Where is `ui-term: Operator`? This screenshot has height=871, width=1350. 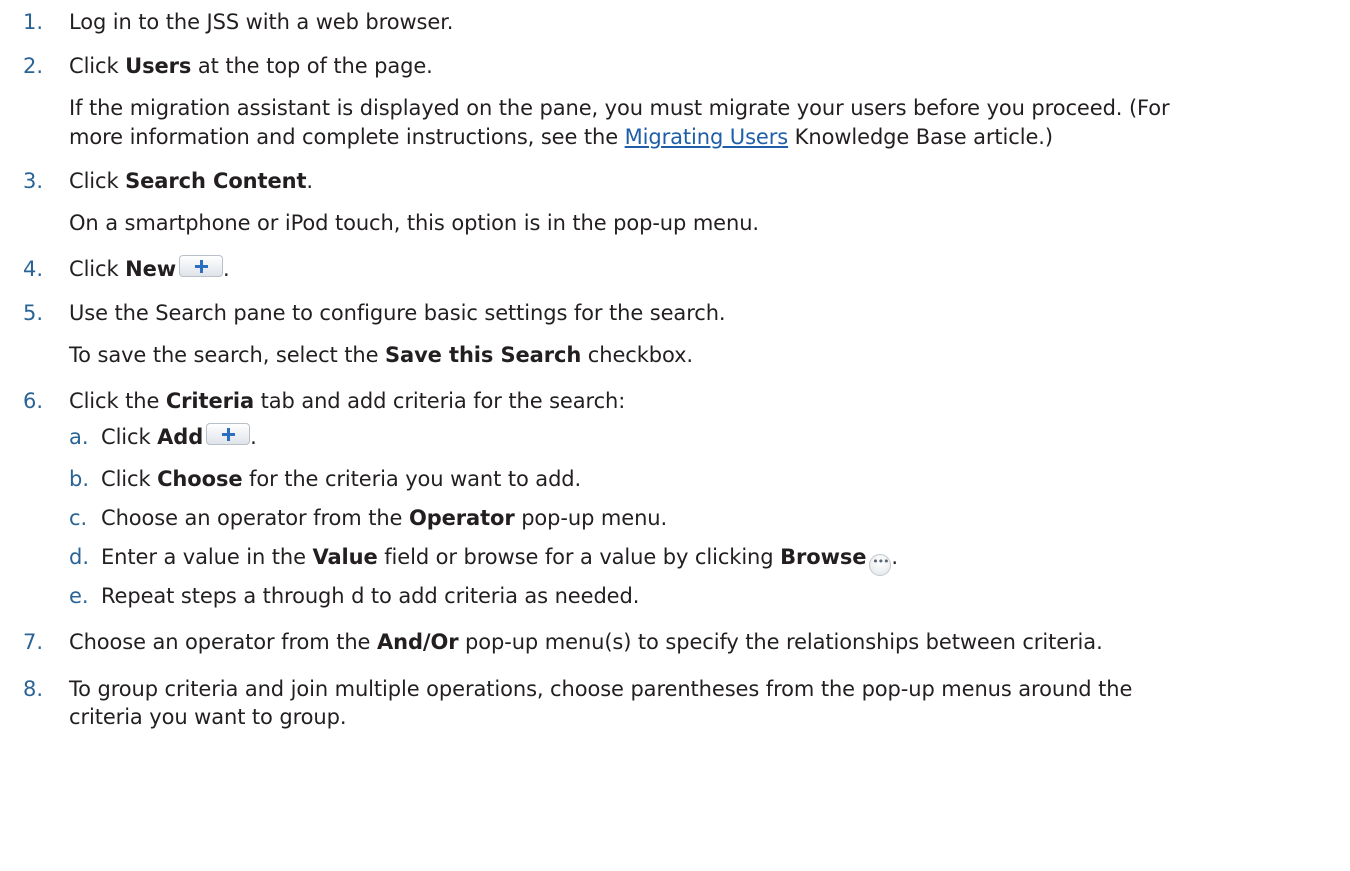
ui-term: Operator is located at coordinates (461, 518).